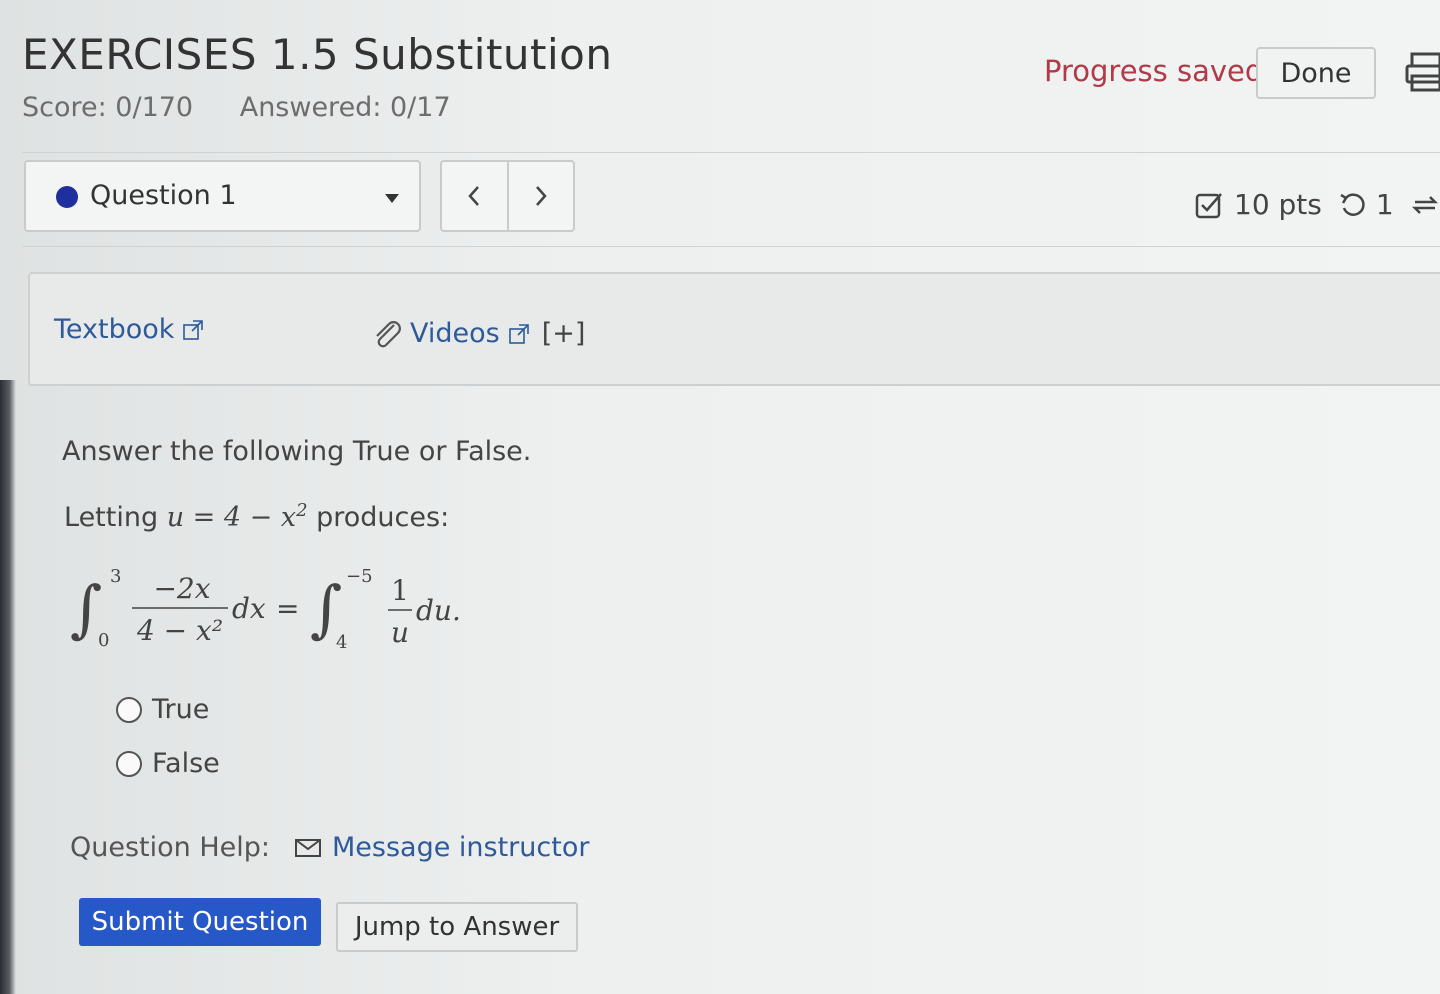 This screenshot has height=994, width=1440. What do you see at coordinates (186, 763) in the screenshot?
I see `option-false-label: False` at bounding box center [186, 763].